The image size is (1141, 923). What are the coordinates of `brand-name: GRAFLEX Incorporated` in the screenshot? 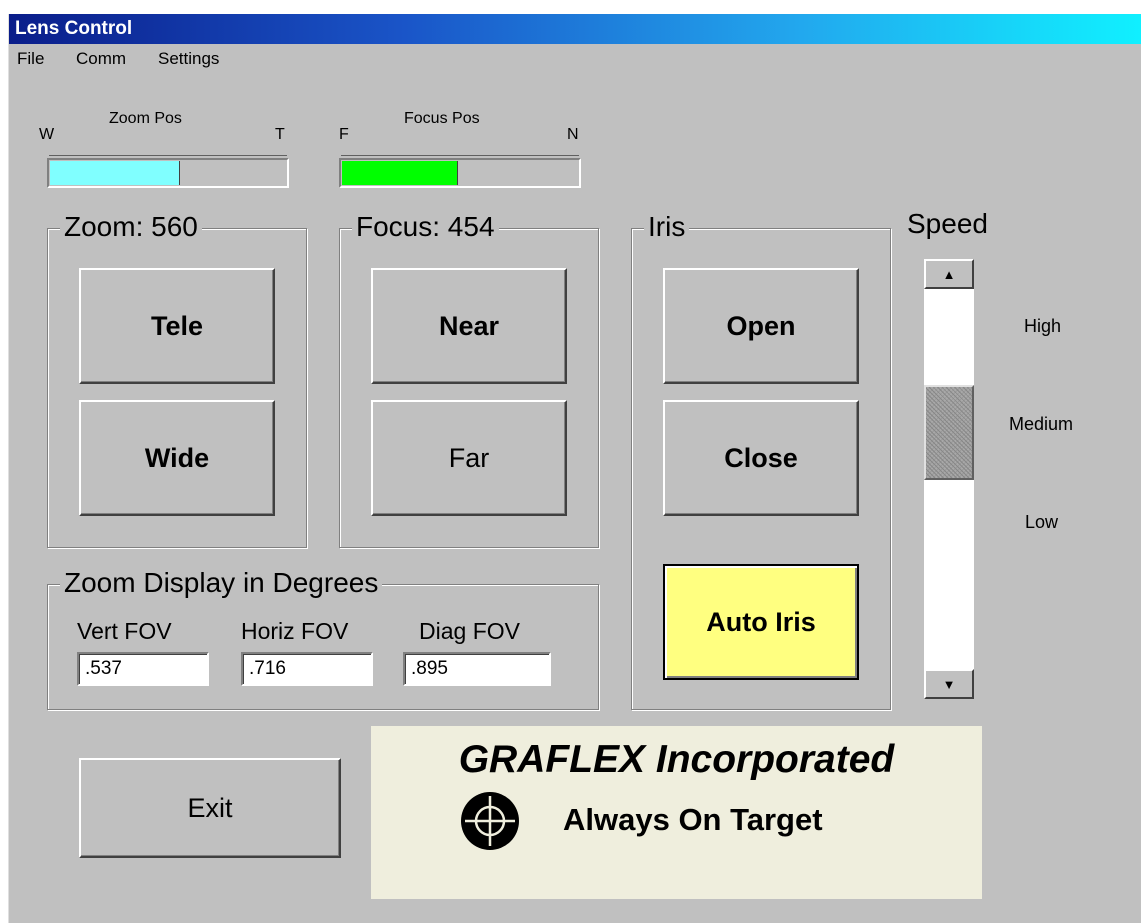 It's located at (676, 759).